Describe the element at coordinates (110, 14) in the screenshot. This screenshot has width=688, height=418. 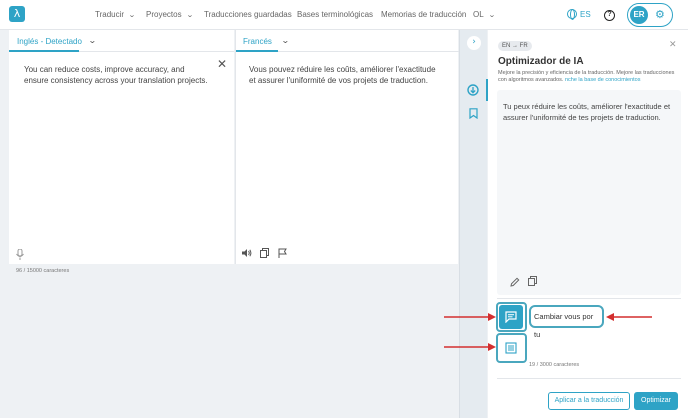
I see `nav-translate-label: Traducir` at that location.